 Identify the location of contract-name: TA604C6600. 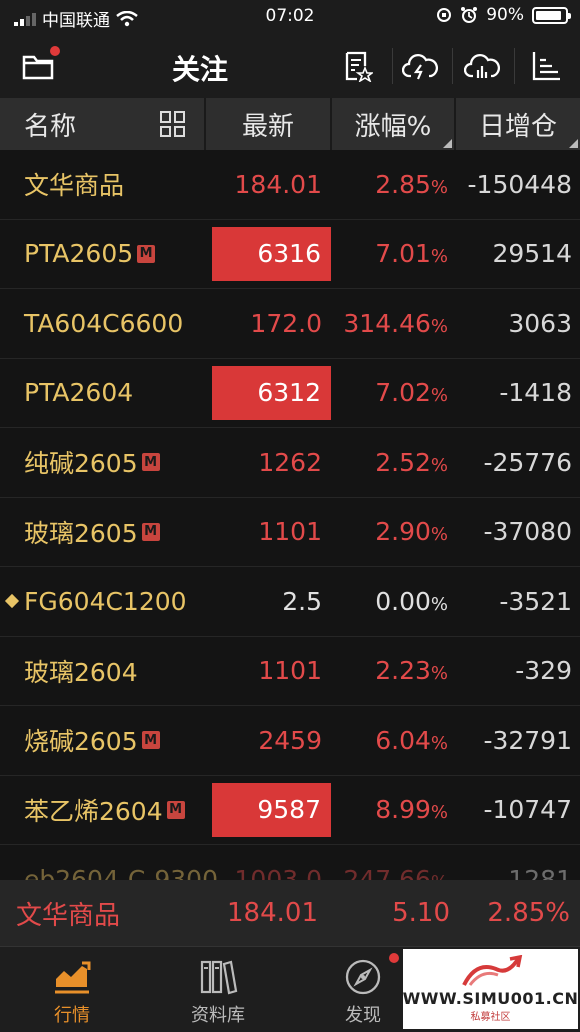
(103, 323).